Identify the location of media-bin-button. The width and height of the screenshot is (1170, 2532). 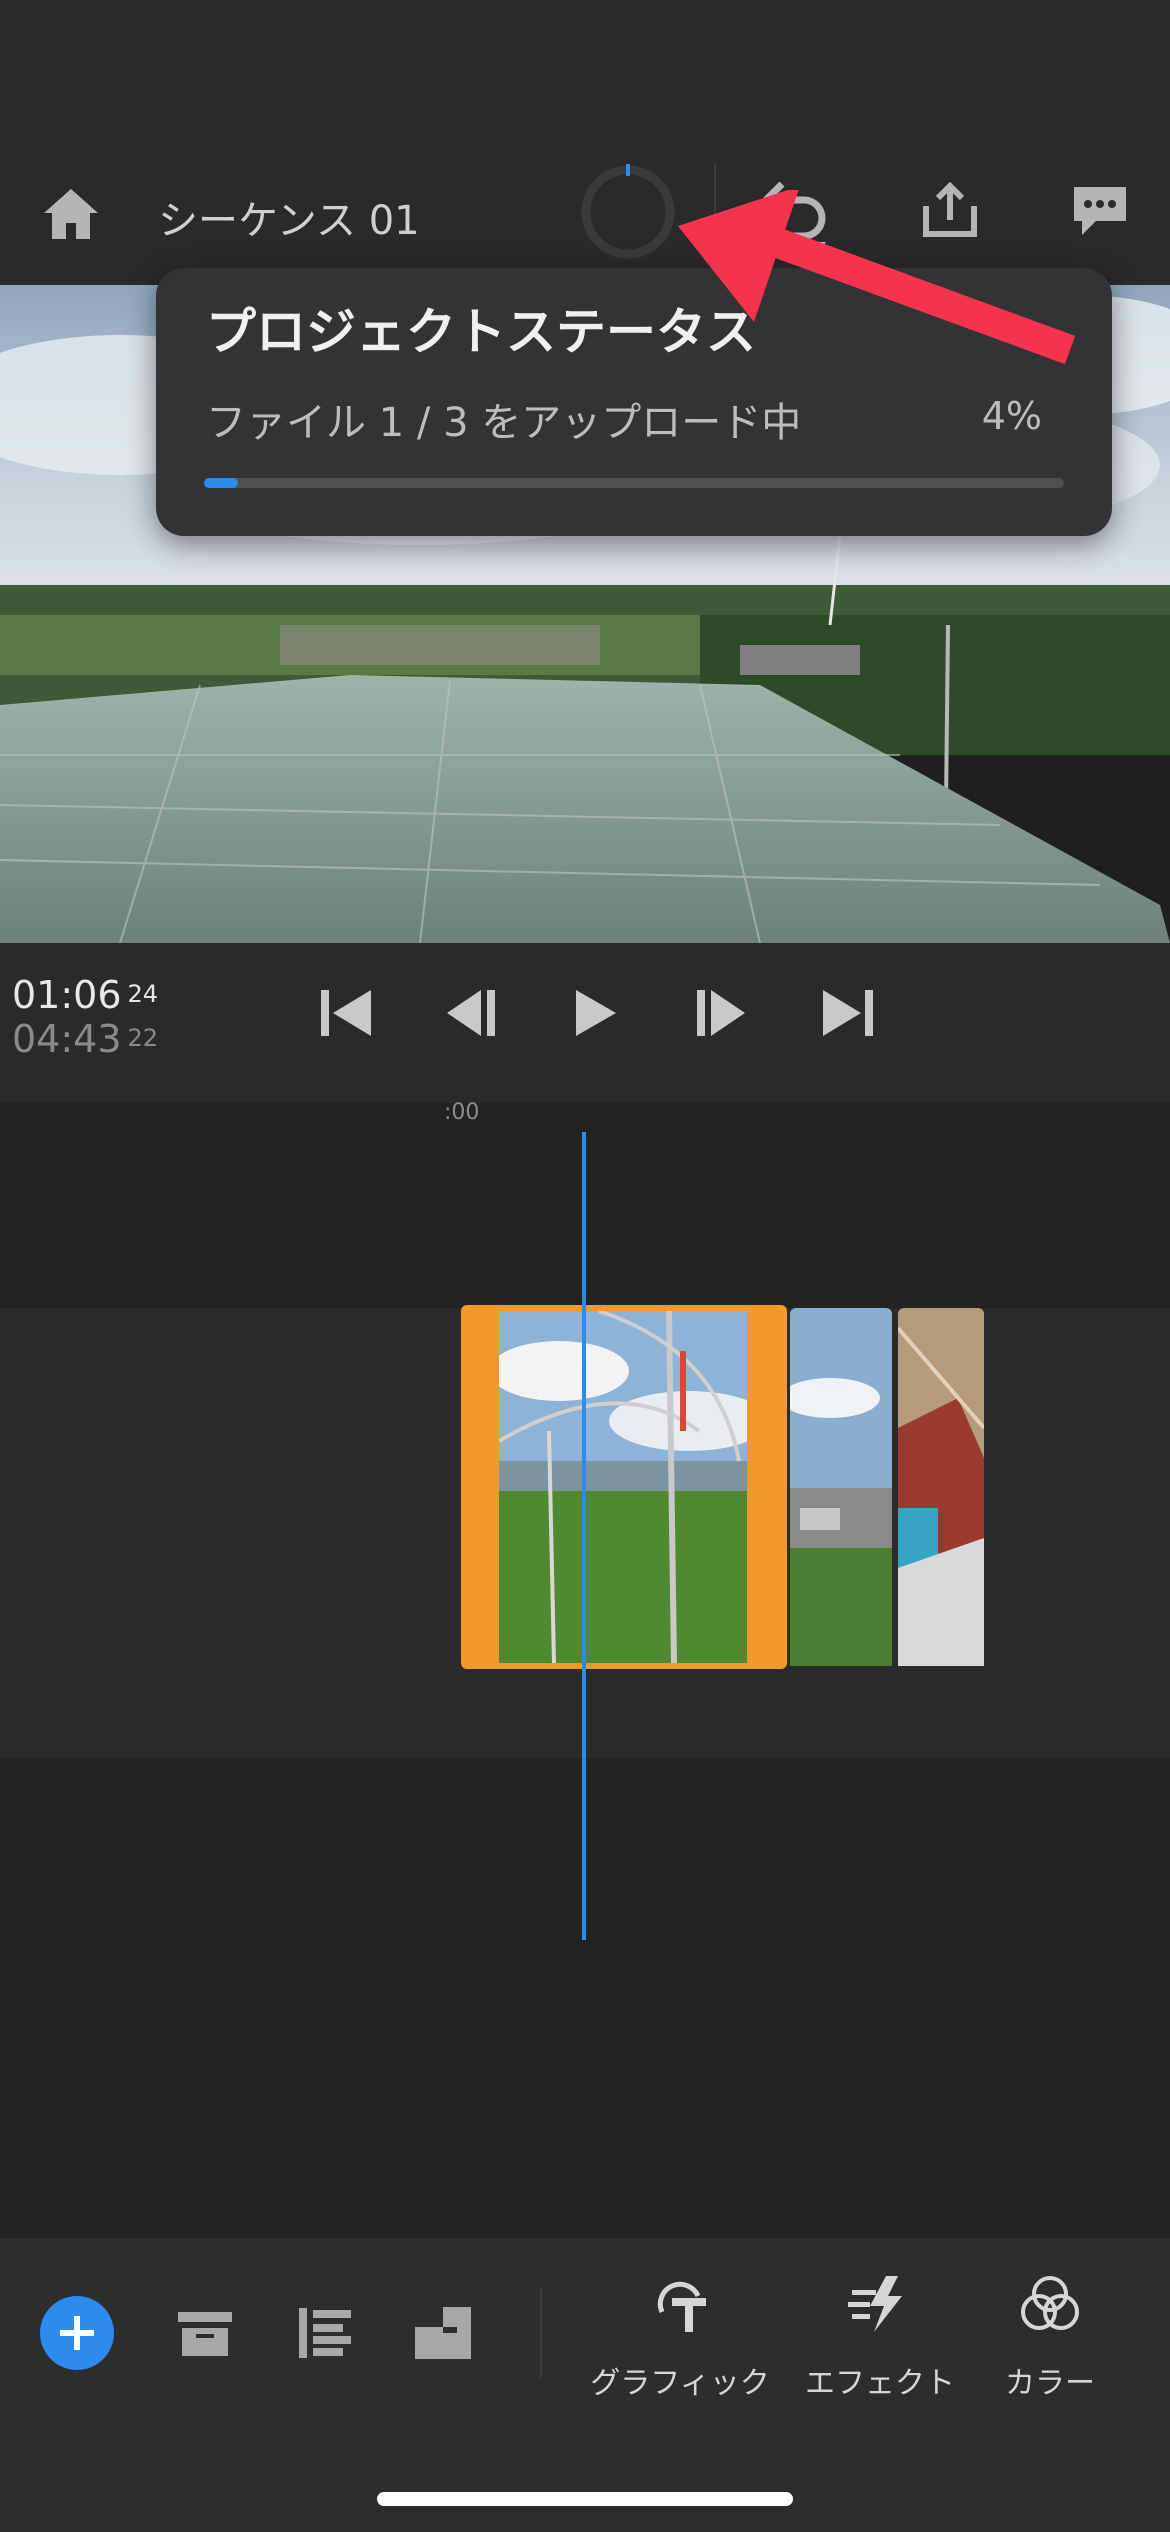
(205, 2333).